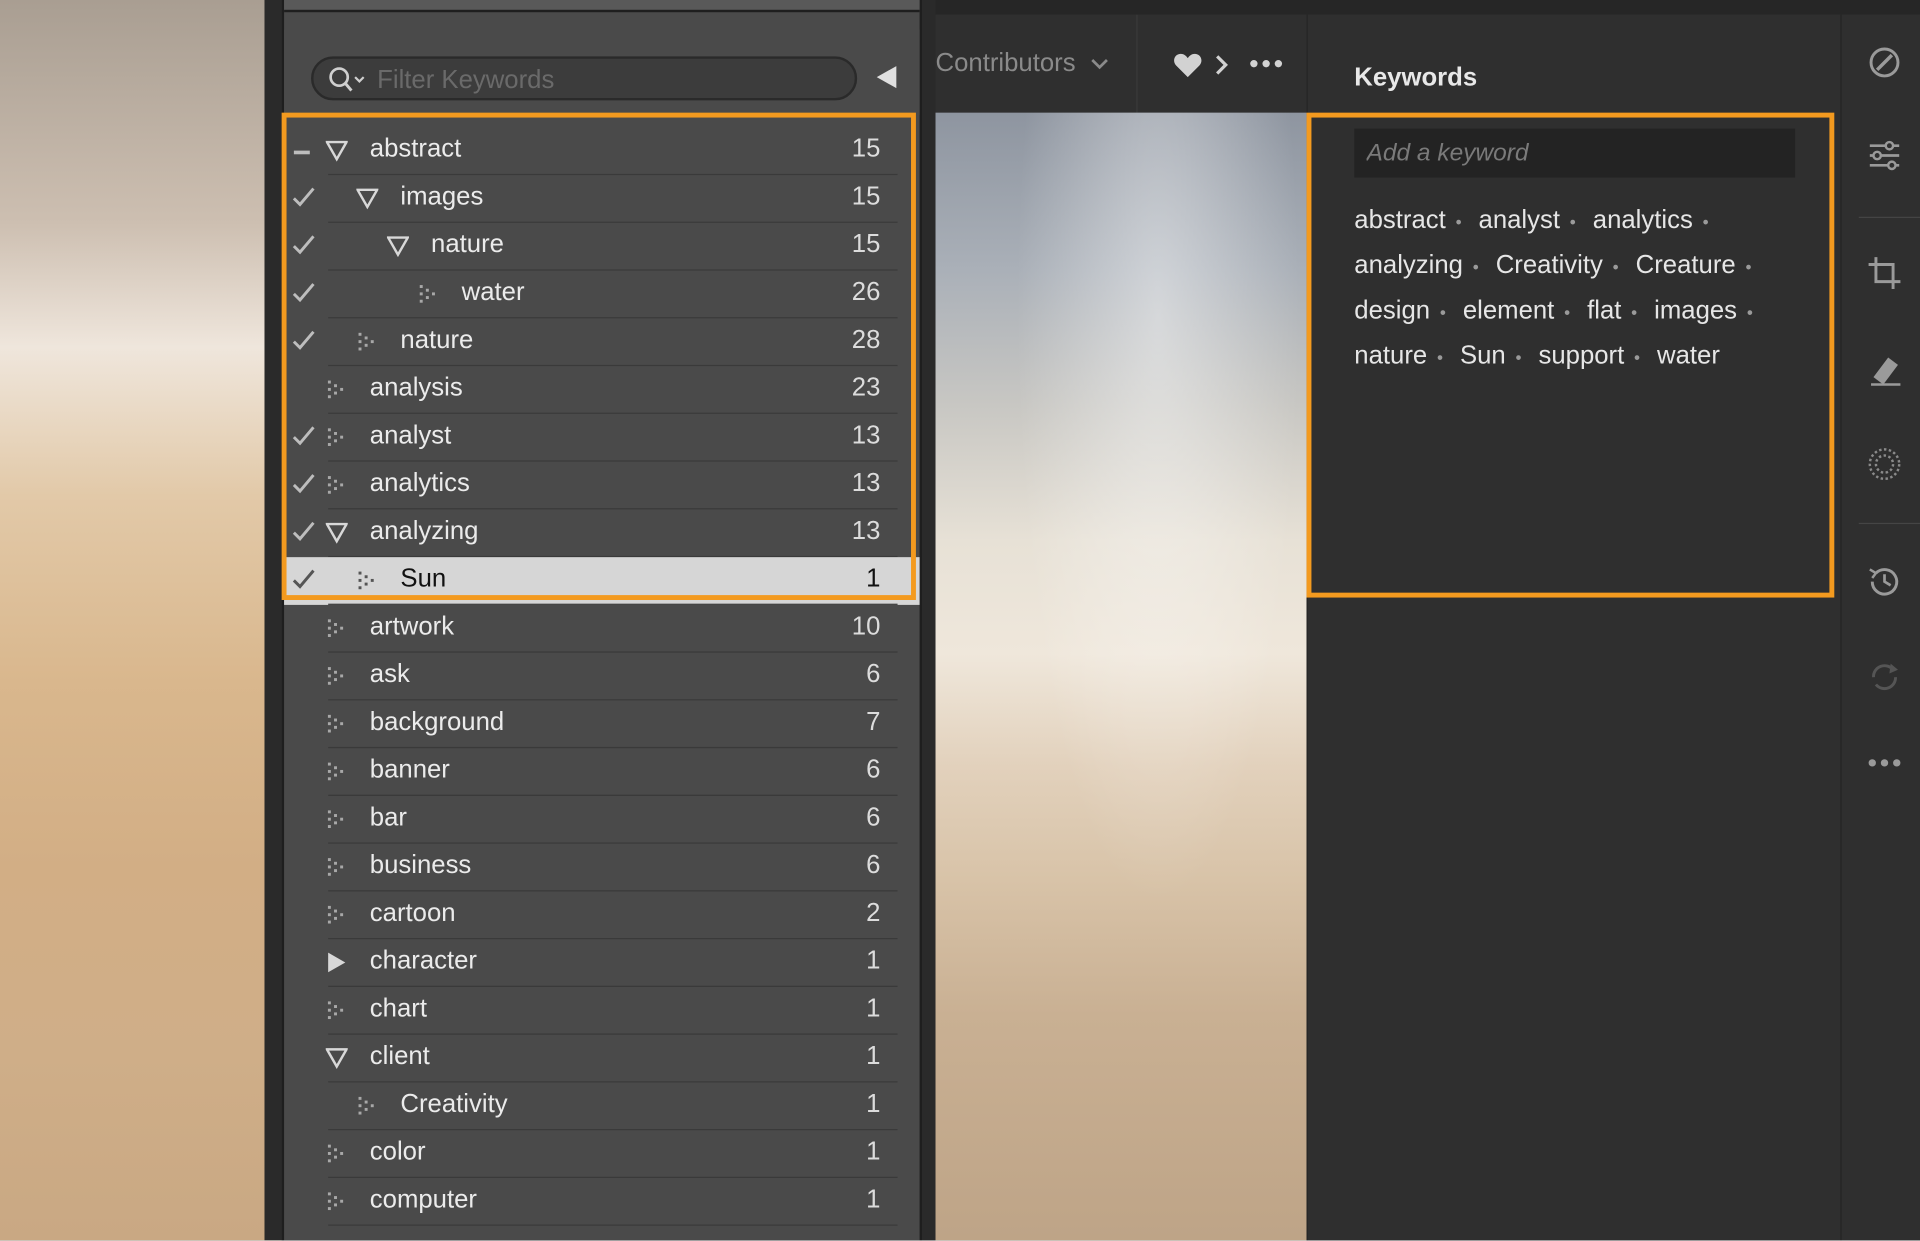  I want to click on edit-icon, so click(1884, 62).